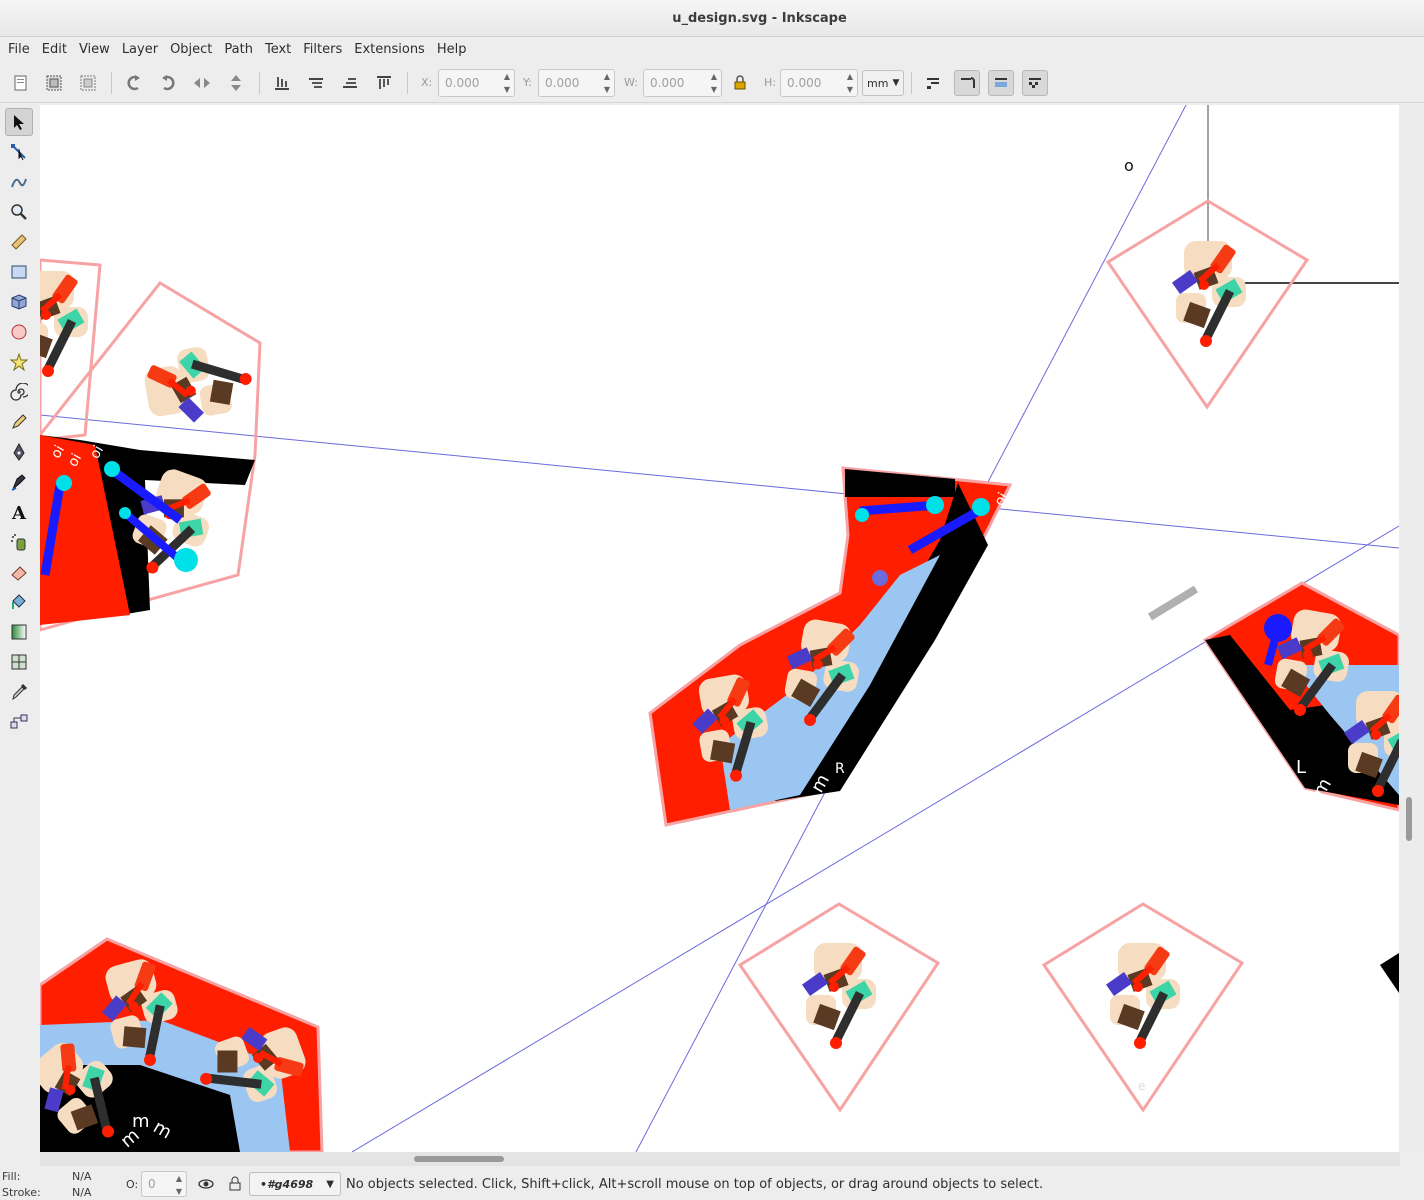  Describe the element at coordinates (54, 83) in the screenshot. I see `select-all-layers-icon` at that location.